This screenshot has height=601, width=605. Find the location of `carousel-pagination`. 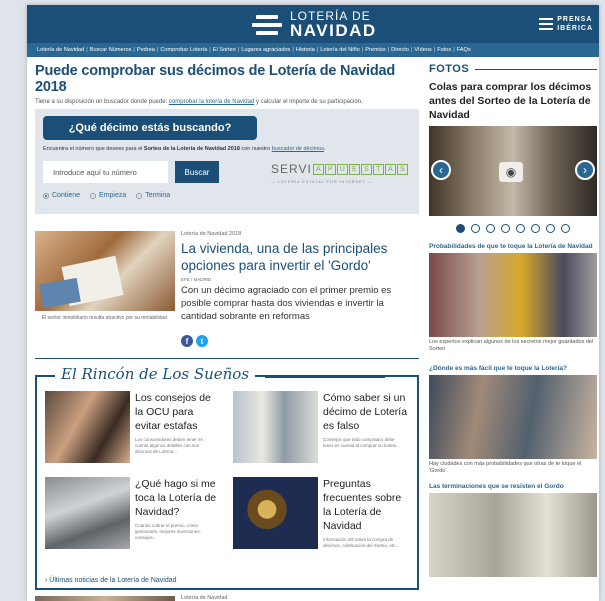

carousel-pagination is located at coordinates (513, 228).